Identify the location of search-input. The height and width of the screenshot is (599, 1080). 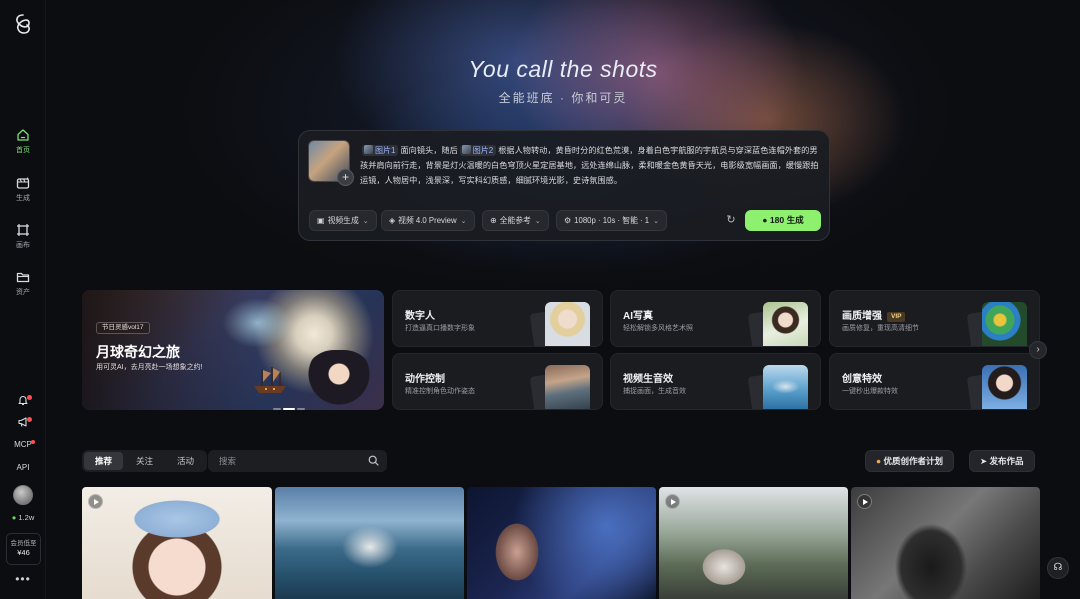
(289, 461).